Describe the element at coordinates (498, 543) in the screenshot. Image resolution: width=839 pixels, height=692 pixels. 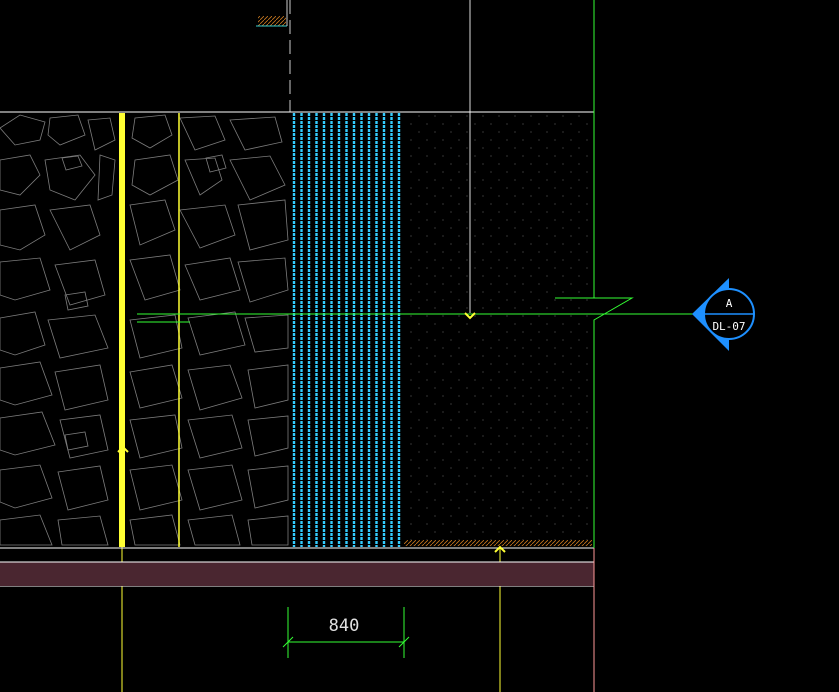
I see `hatch-strip` at that location.